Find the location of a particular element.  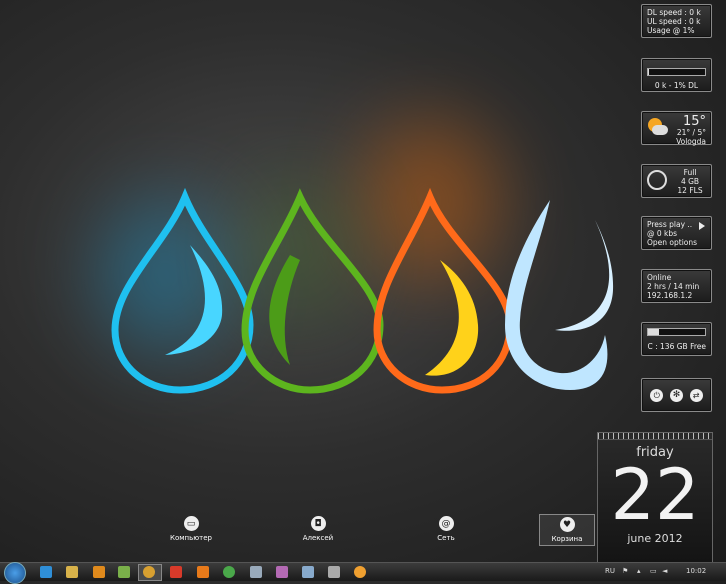

drive-usage-bar is located at coordinates (676, 332).